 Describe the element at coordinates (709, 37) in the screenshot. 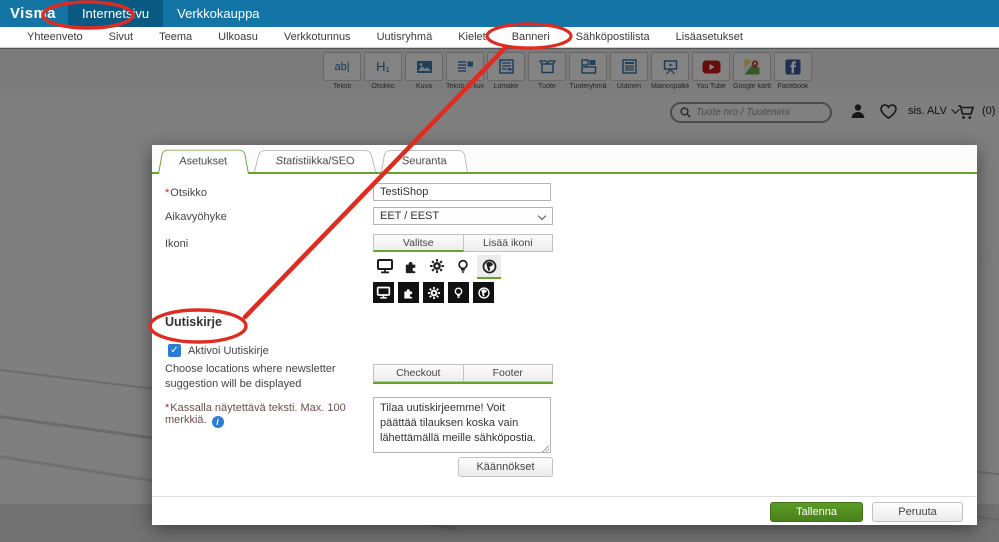

I see `nav-lisaasetukset: Lisäasetukset` at that location.